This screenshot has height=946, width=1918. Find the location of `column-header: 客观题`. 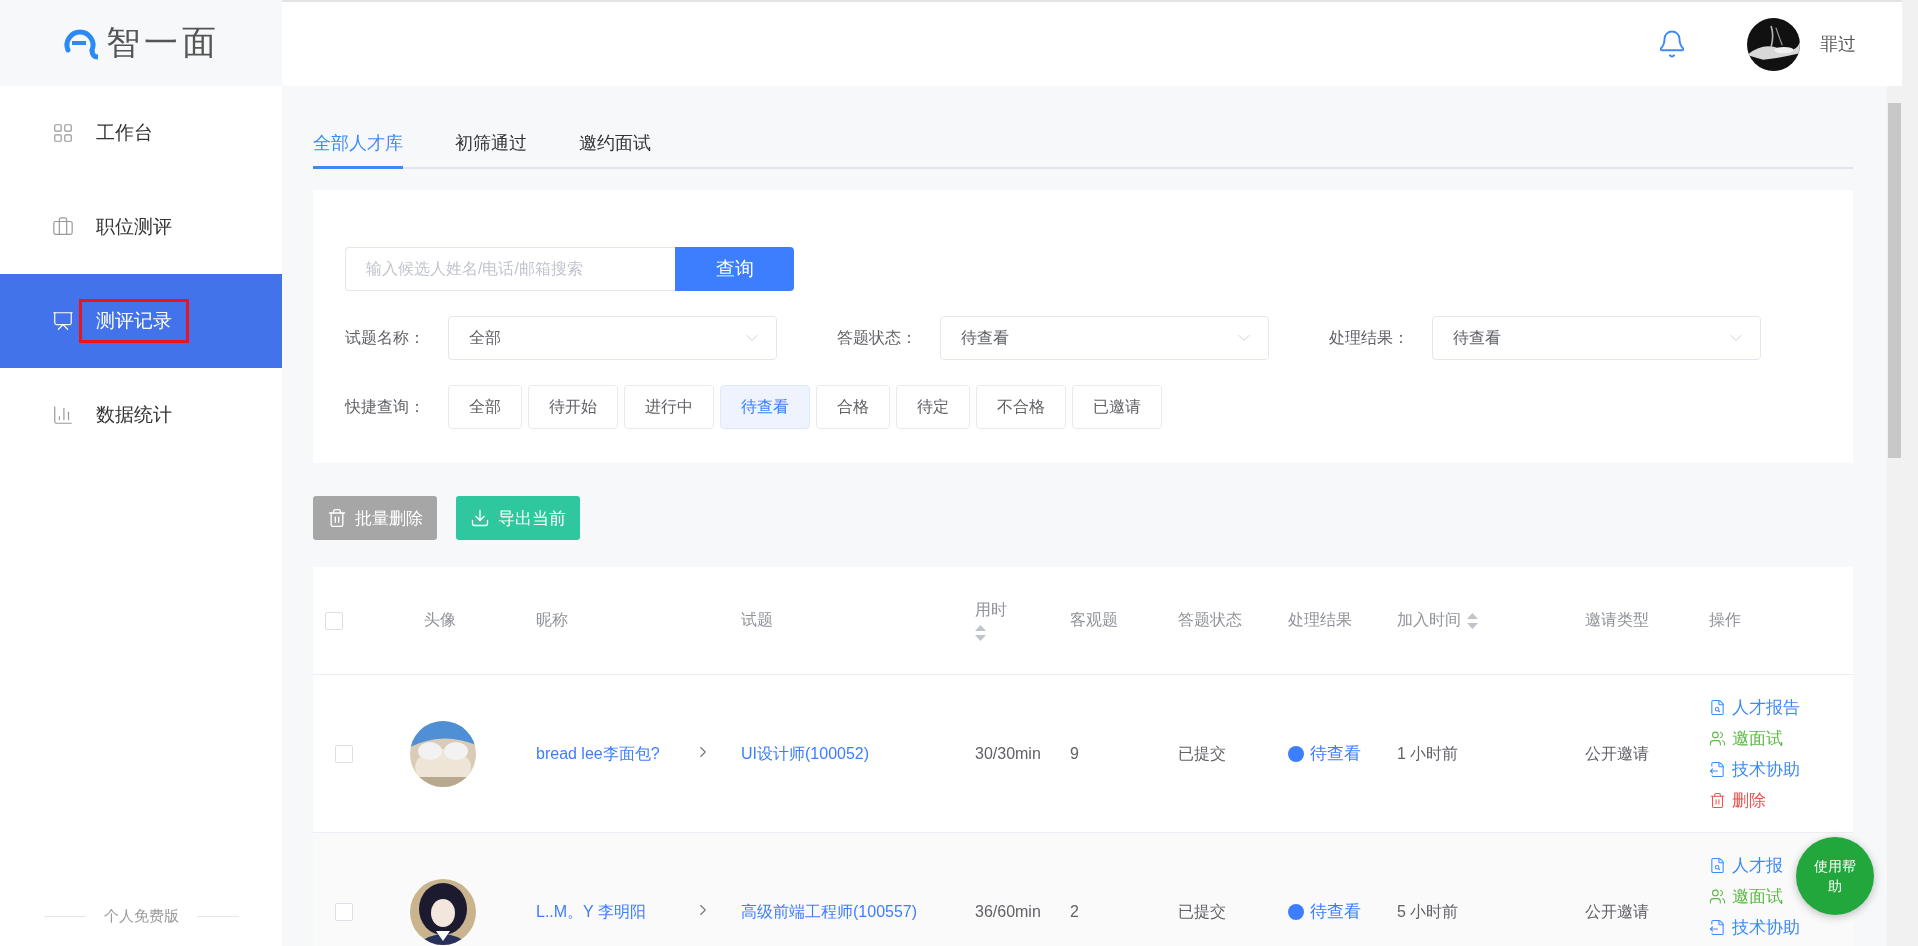

column-header: 客观题 is located at coordinates (1094, 620).